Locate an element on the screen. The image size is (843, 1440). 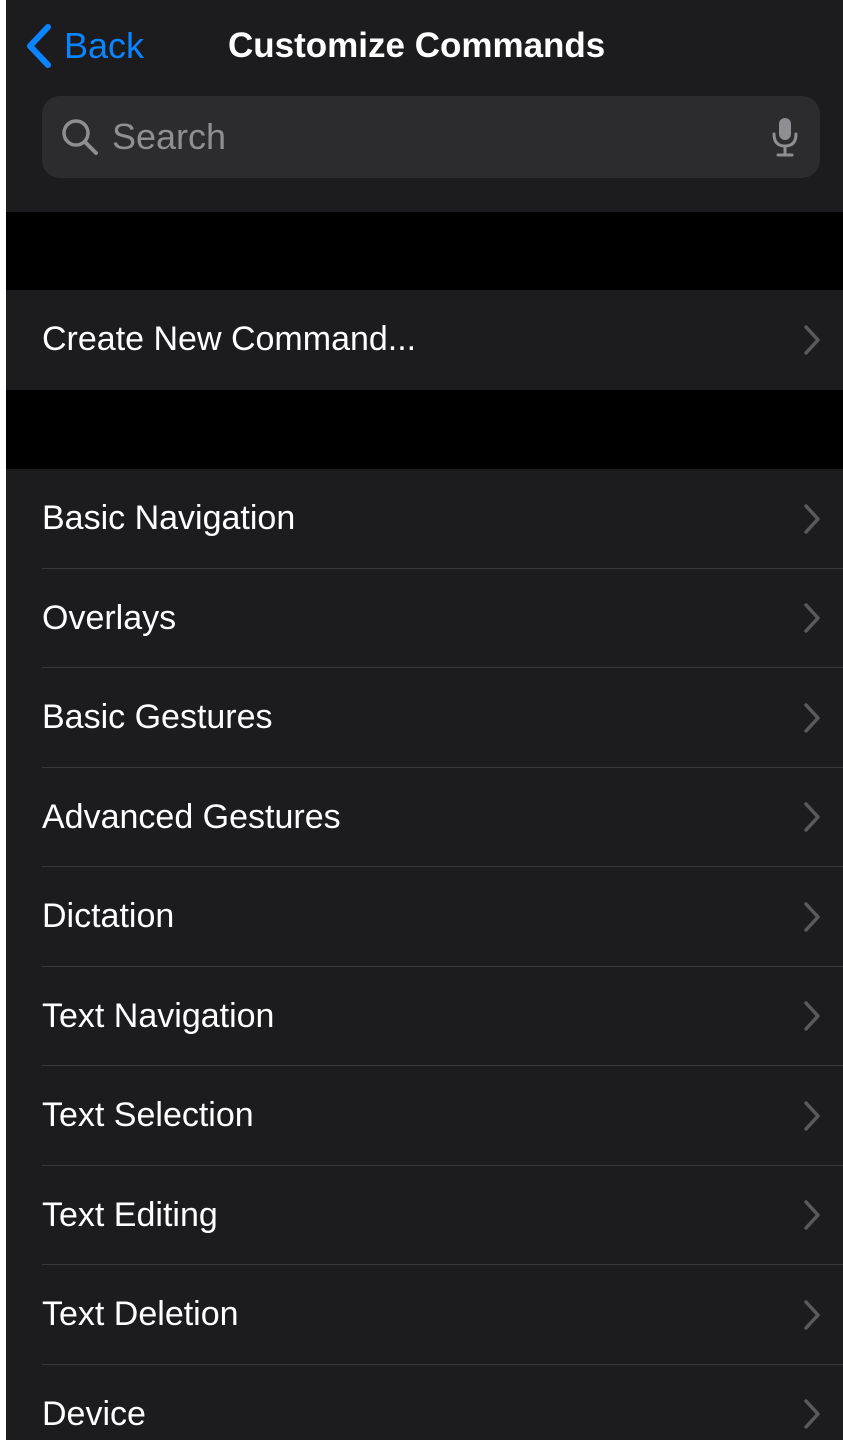
category-row-text-deletion: Text Deletion is located at coordinates (424, 1315).